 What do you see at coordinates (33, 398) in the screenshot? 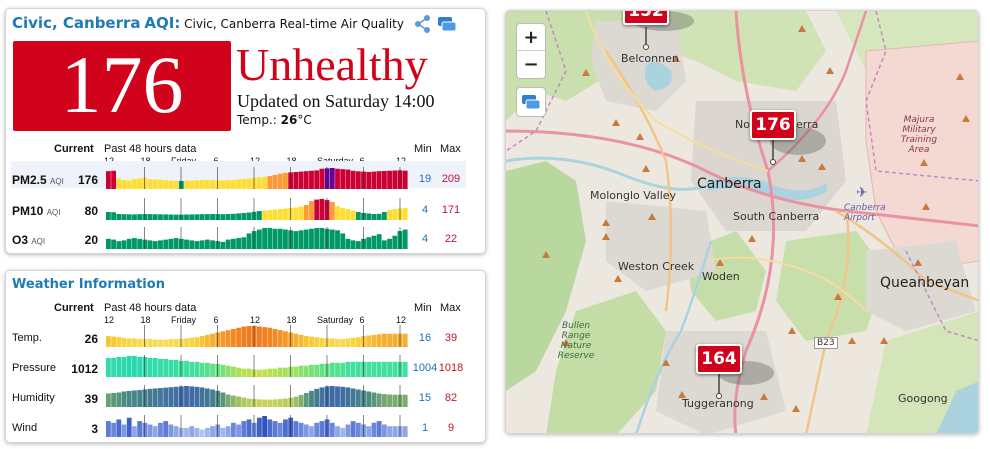
I see `humidity-label: Humidity` at bounding box center [33, 398].